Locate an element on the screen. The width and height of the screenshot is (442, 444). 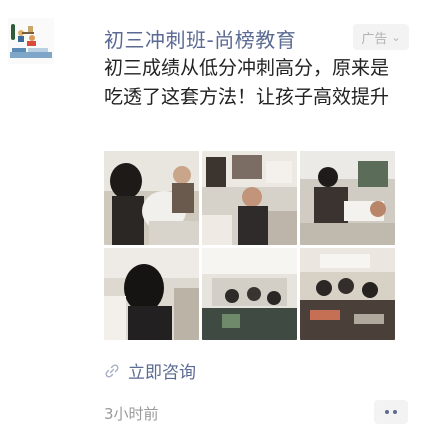
ad-options-button: 广告 ⌄ is located at coordinates (381, 37).